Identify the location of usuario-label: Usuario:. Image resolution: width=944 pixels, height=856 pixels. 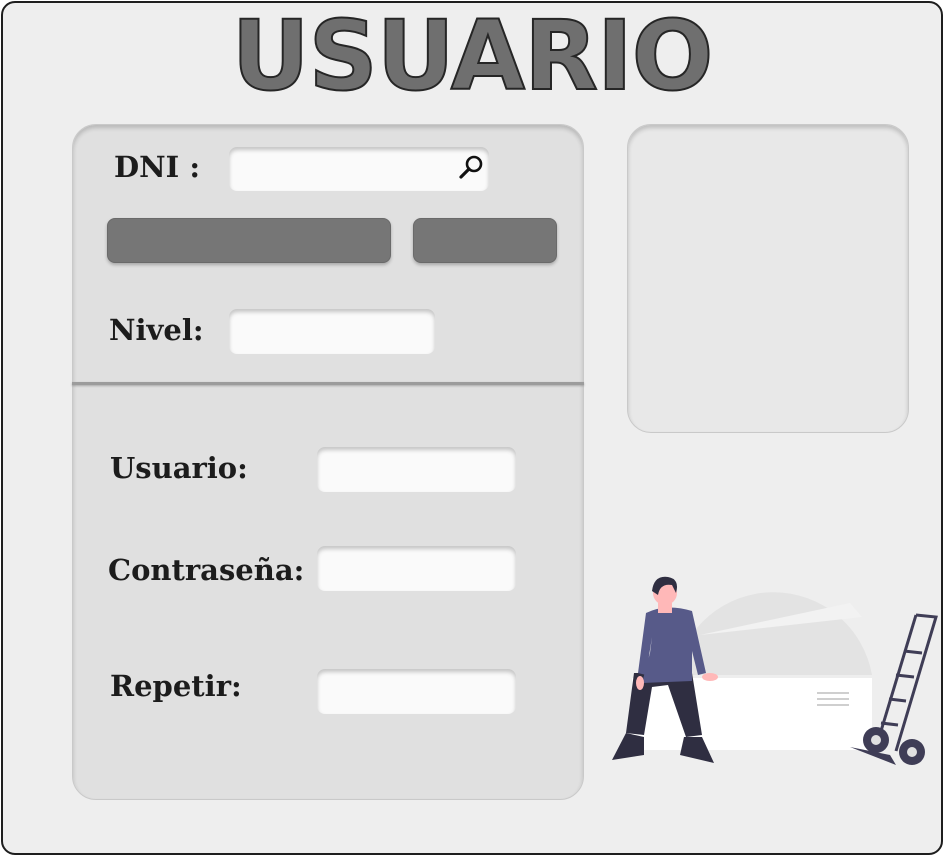
(179, 468).